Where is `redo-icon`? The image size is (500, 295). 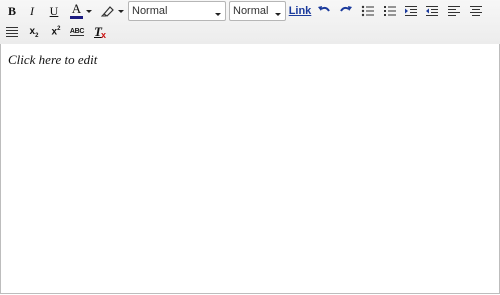 redo-icon is located at coordinates (346, 11).